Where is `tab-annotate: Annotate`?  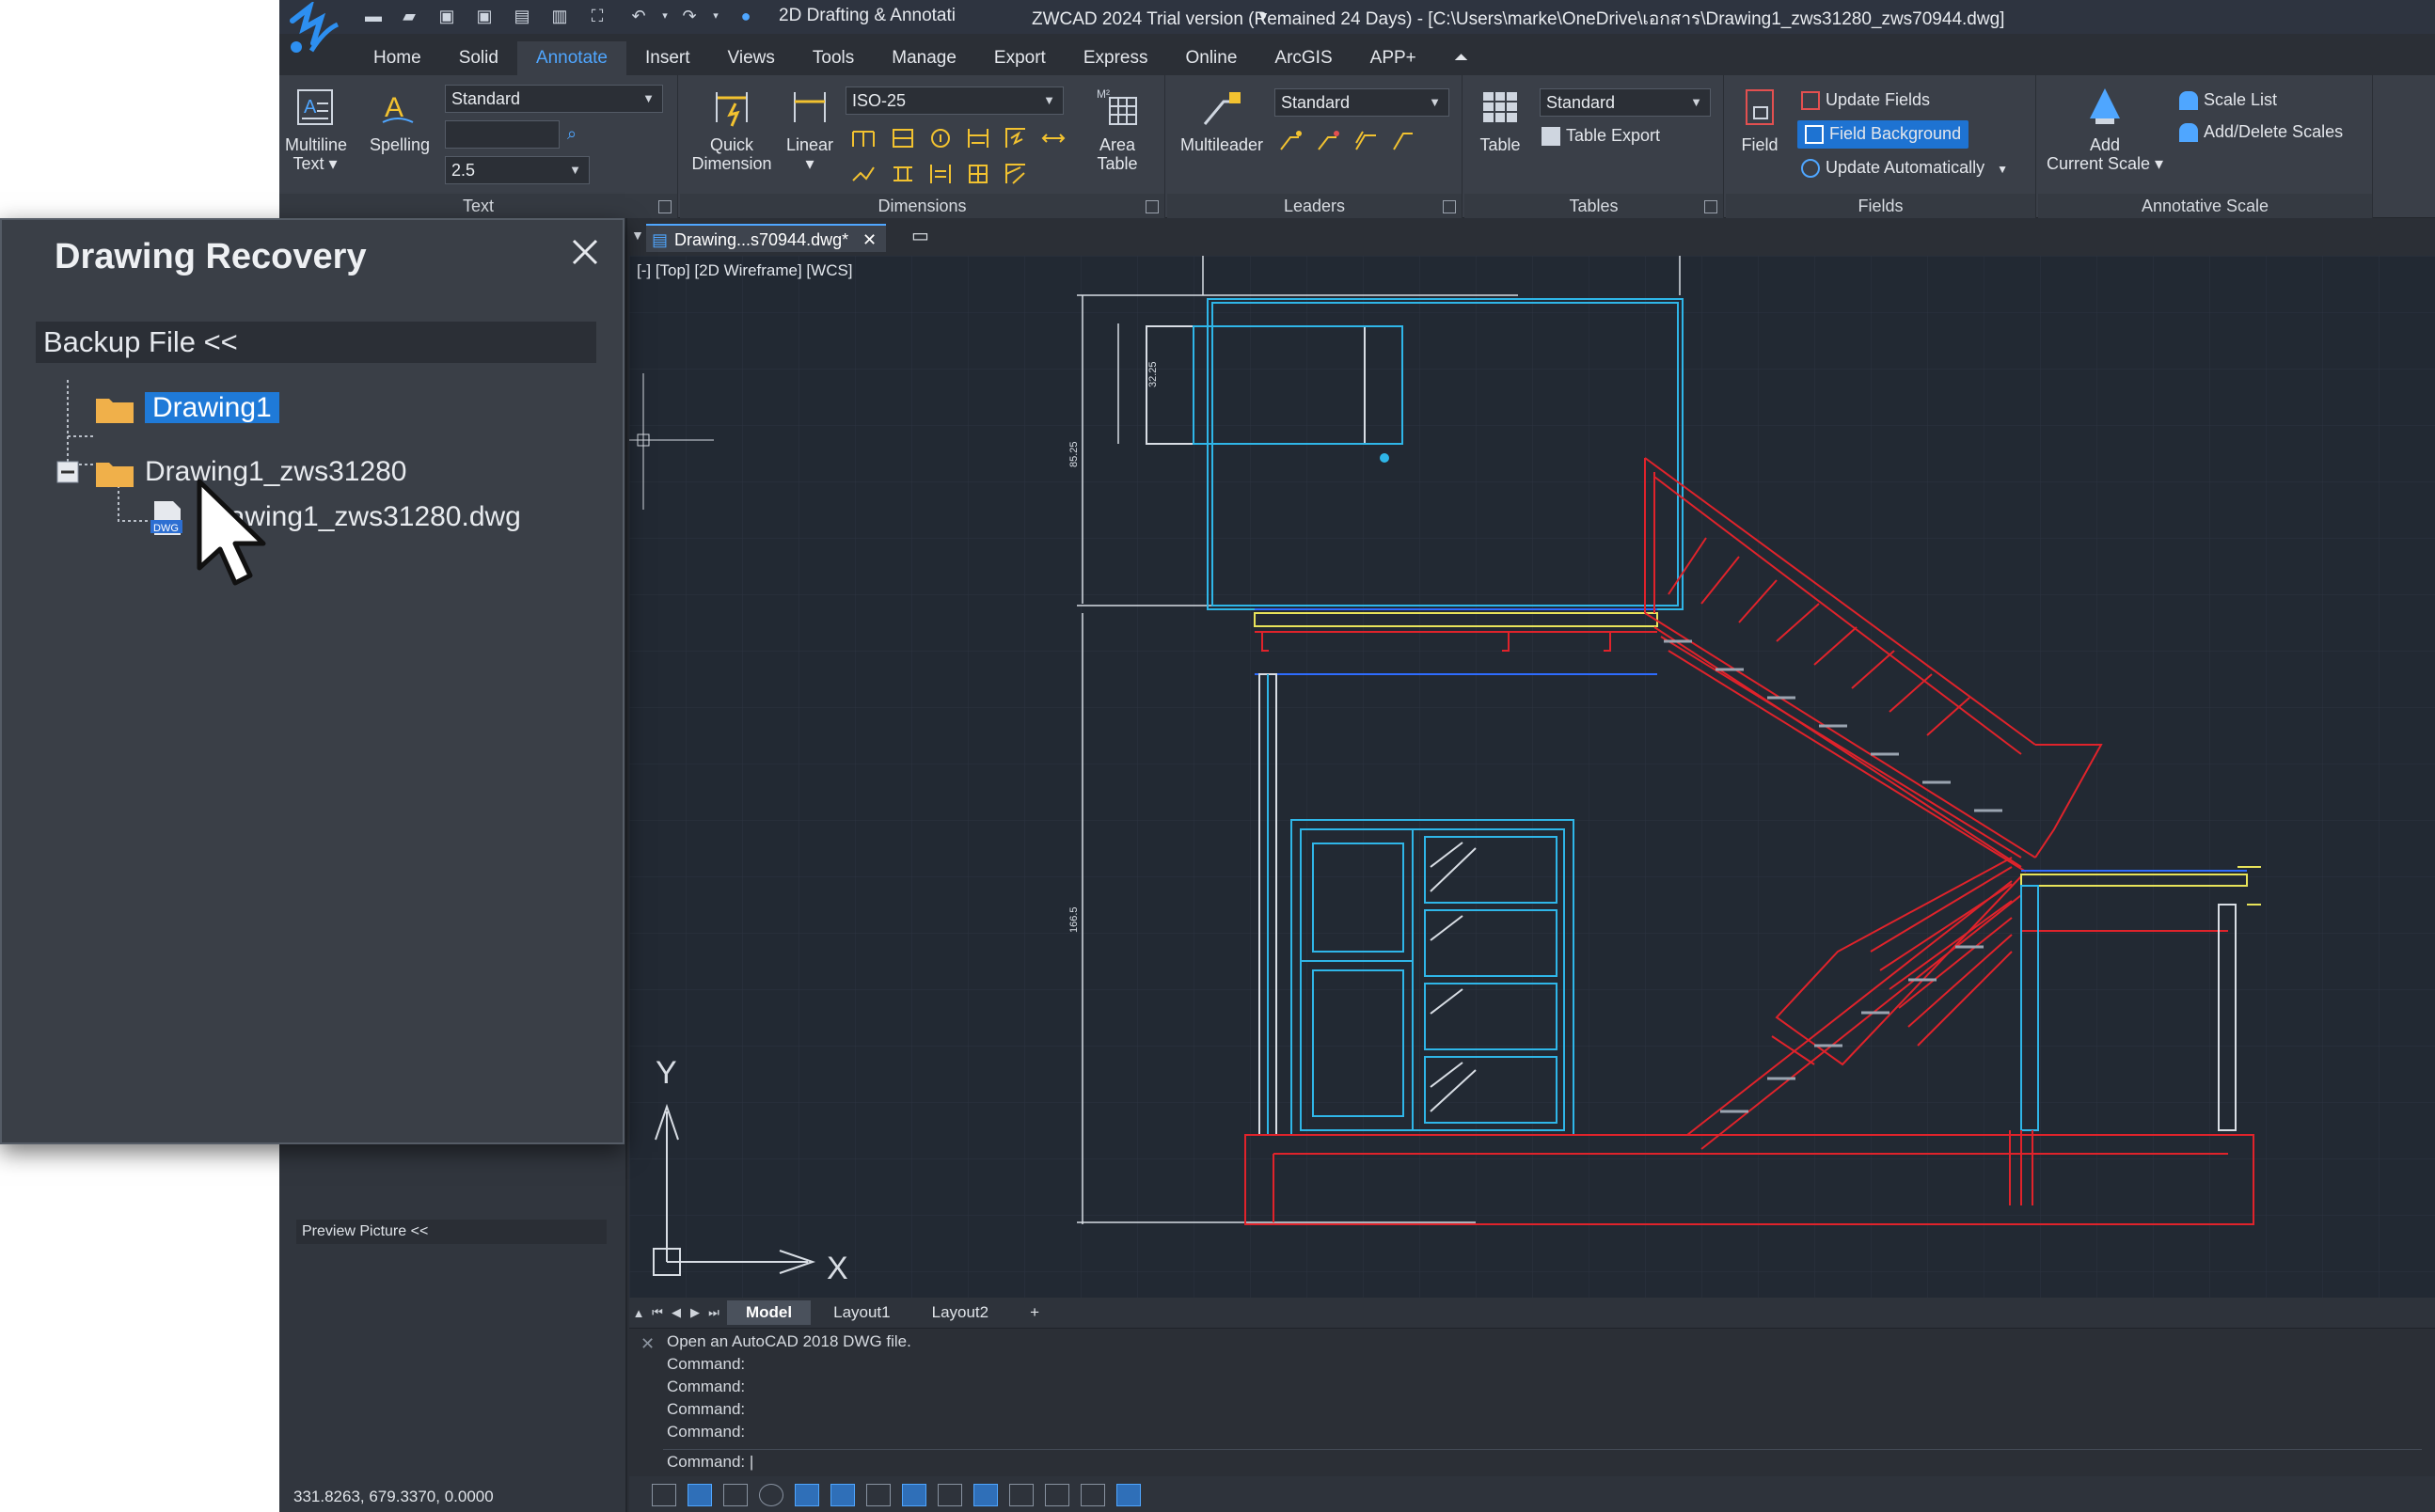
tab-annotate: Annotate is located at coordinates (571, 58).